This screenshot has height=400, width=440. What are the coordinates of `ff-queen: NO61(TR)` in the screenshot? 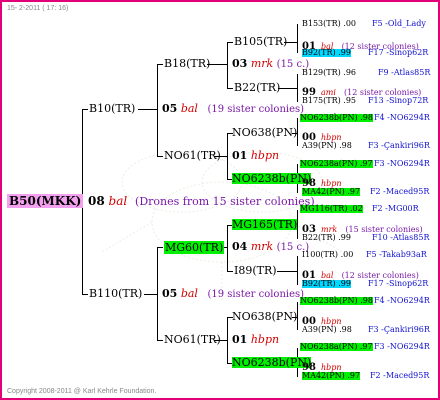 It's located at (192, 339).